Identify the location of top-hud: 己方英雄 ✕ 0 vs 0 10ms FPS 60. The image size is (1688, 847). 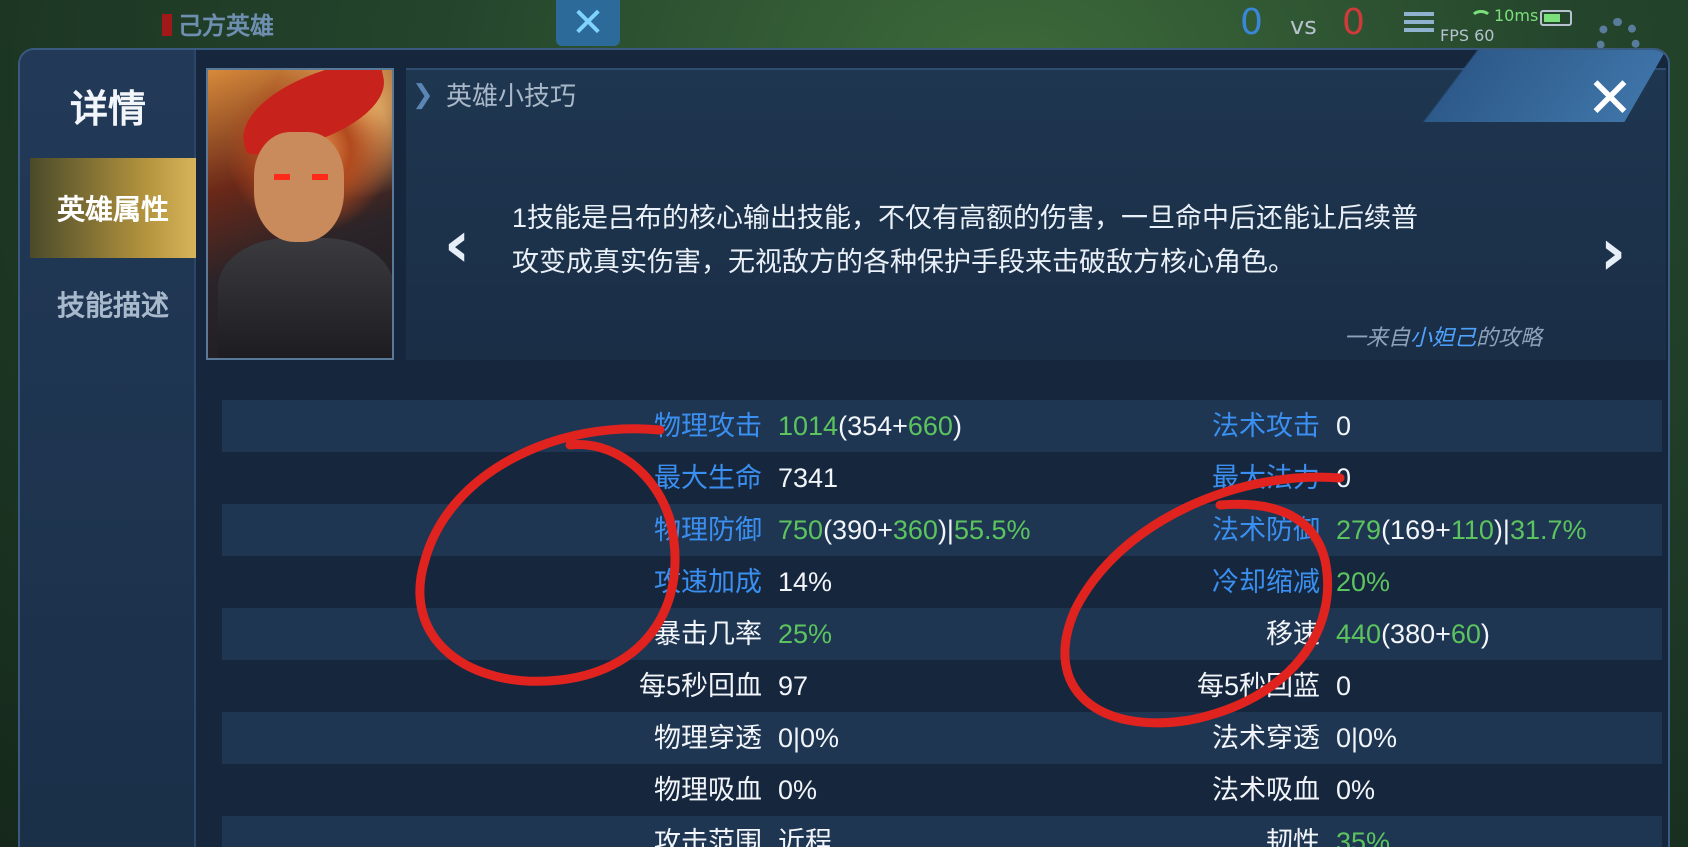
(844, 31).